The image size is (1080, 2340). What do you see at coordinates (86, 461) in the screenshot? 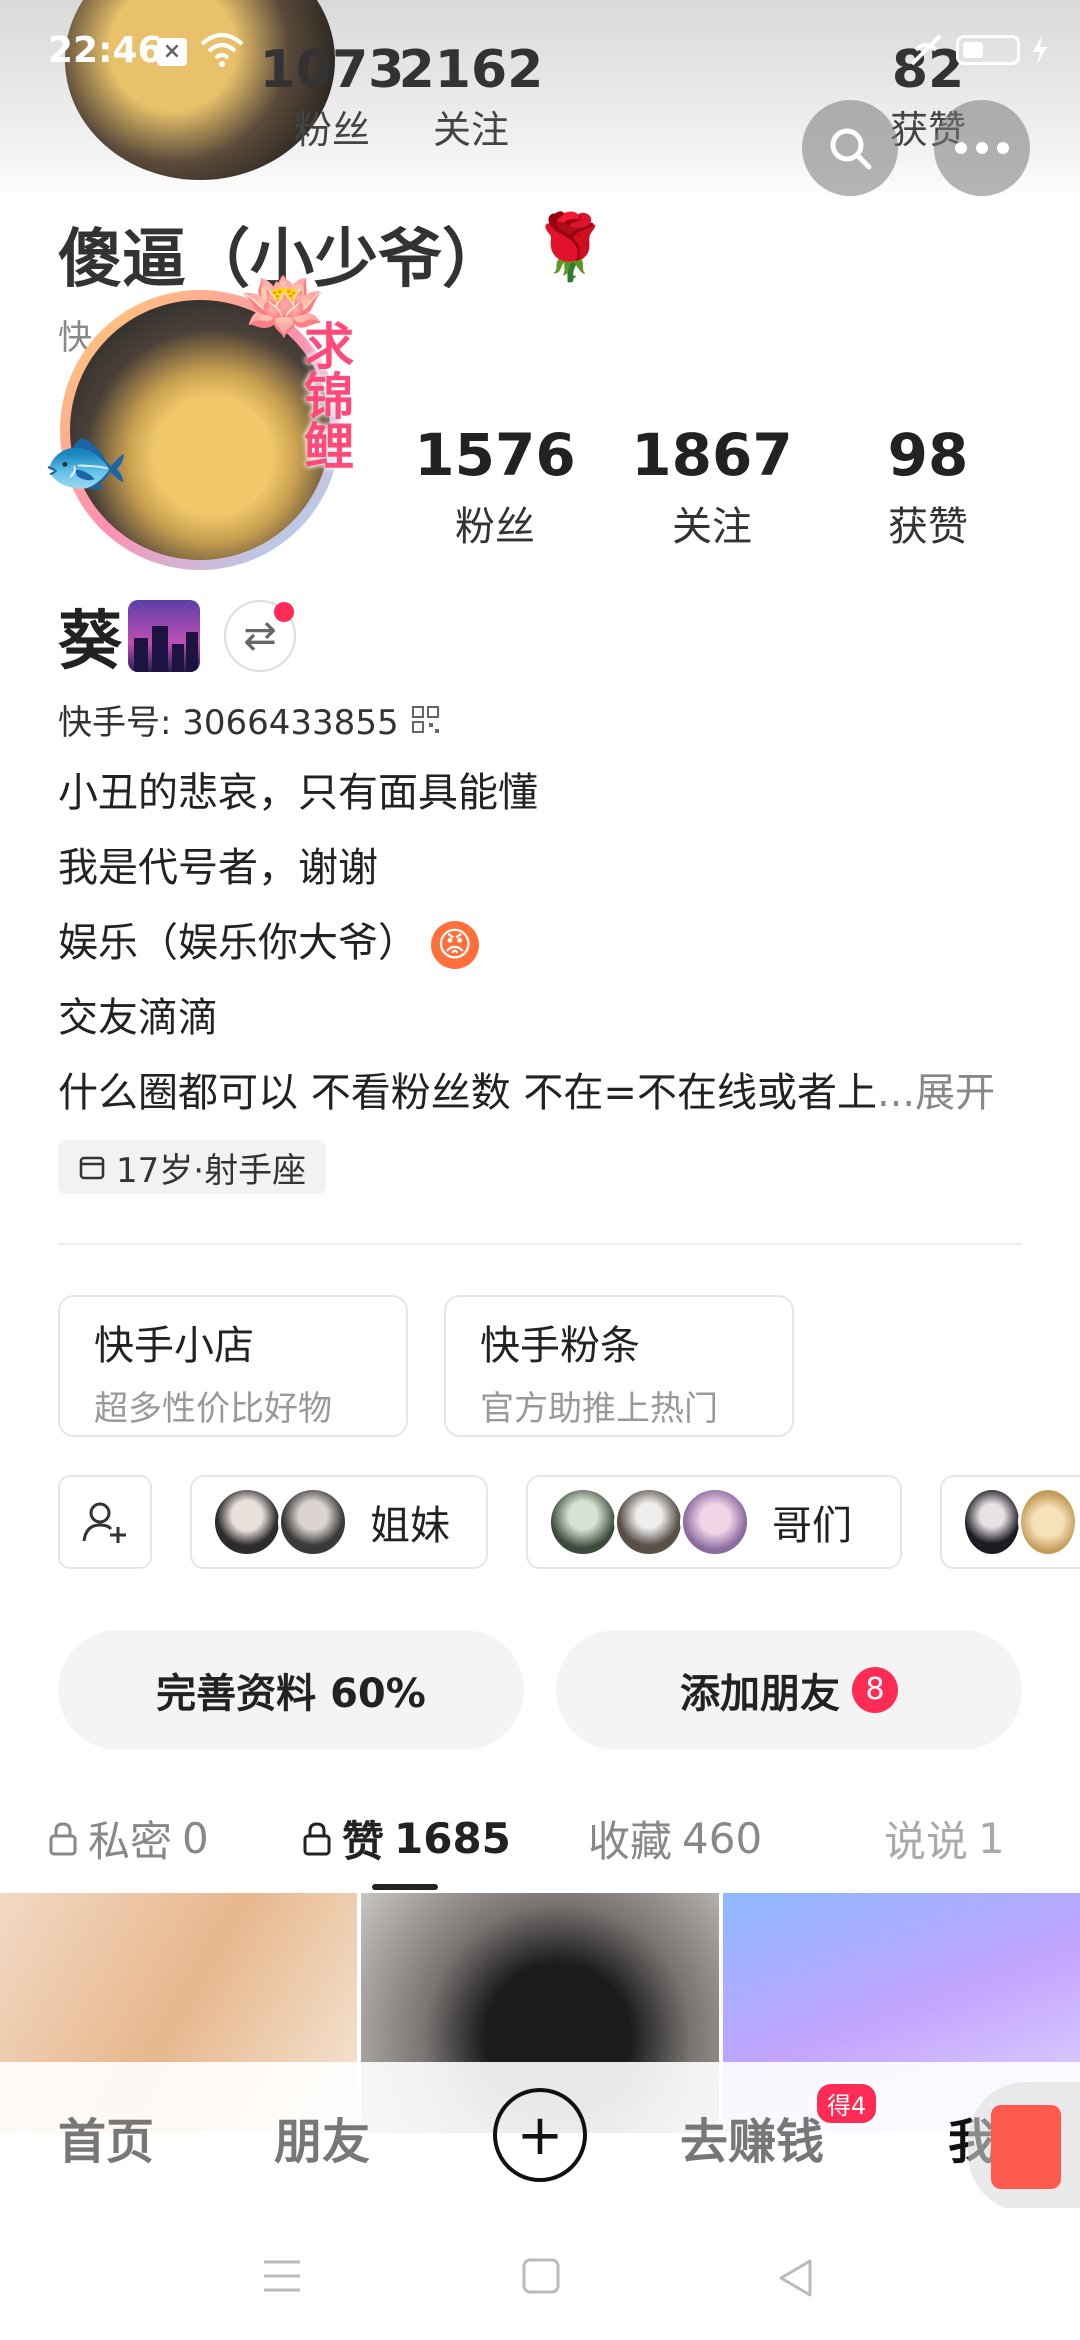
I see `koi-fish-icon: 🐟` at bounding box center [86, 461].